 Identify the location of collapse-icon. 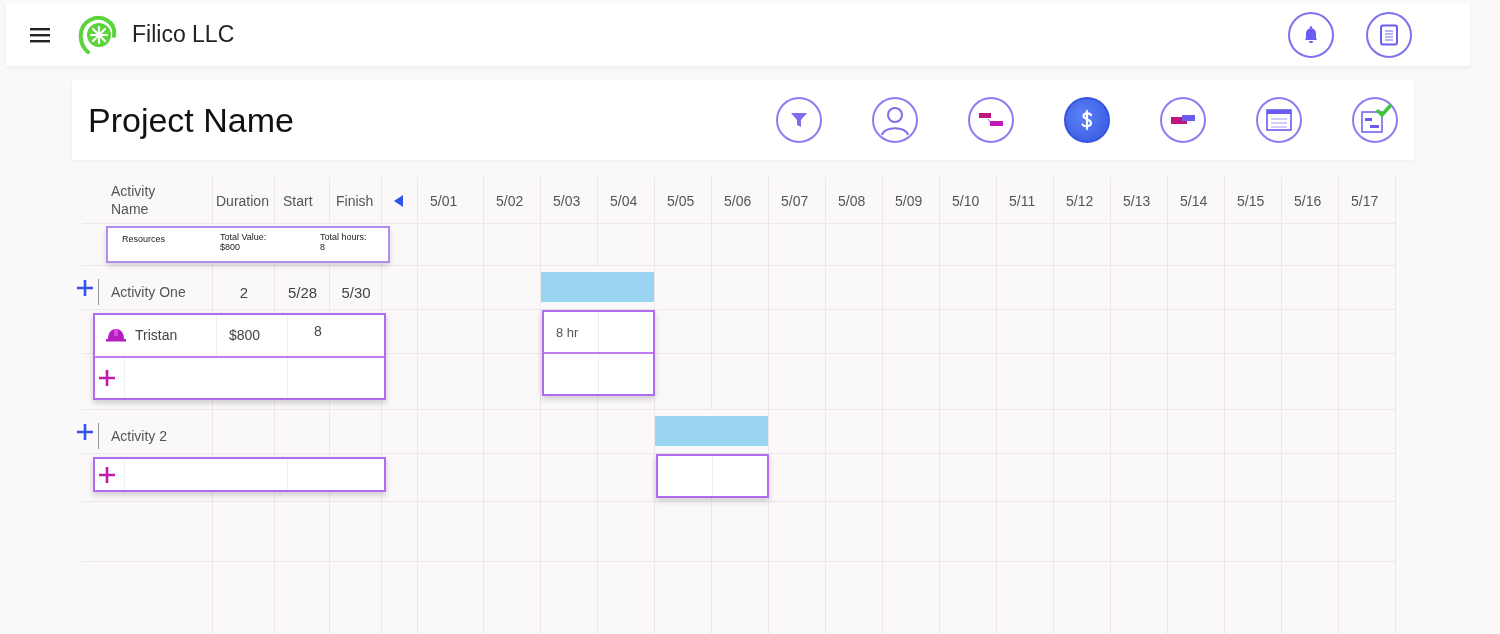
(399, 200).